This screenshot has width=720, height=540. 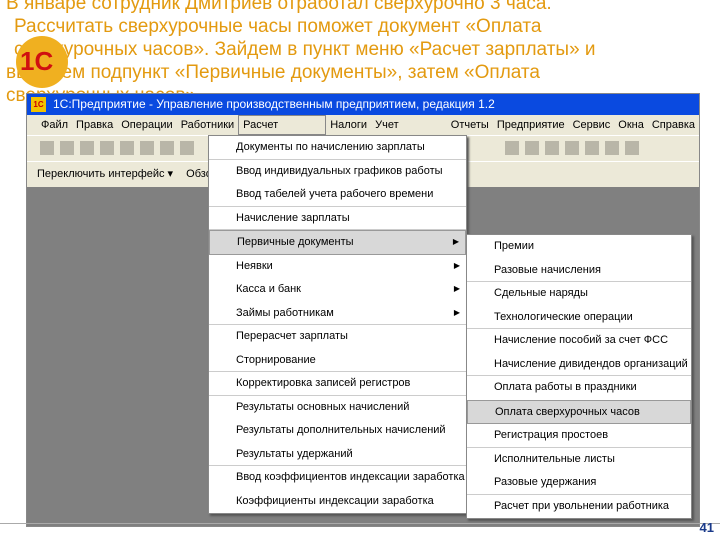 I want to click on menu-item-label: Результаты основных начислений, so click(x=323, y=406).